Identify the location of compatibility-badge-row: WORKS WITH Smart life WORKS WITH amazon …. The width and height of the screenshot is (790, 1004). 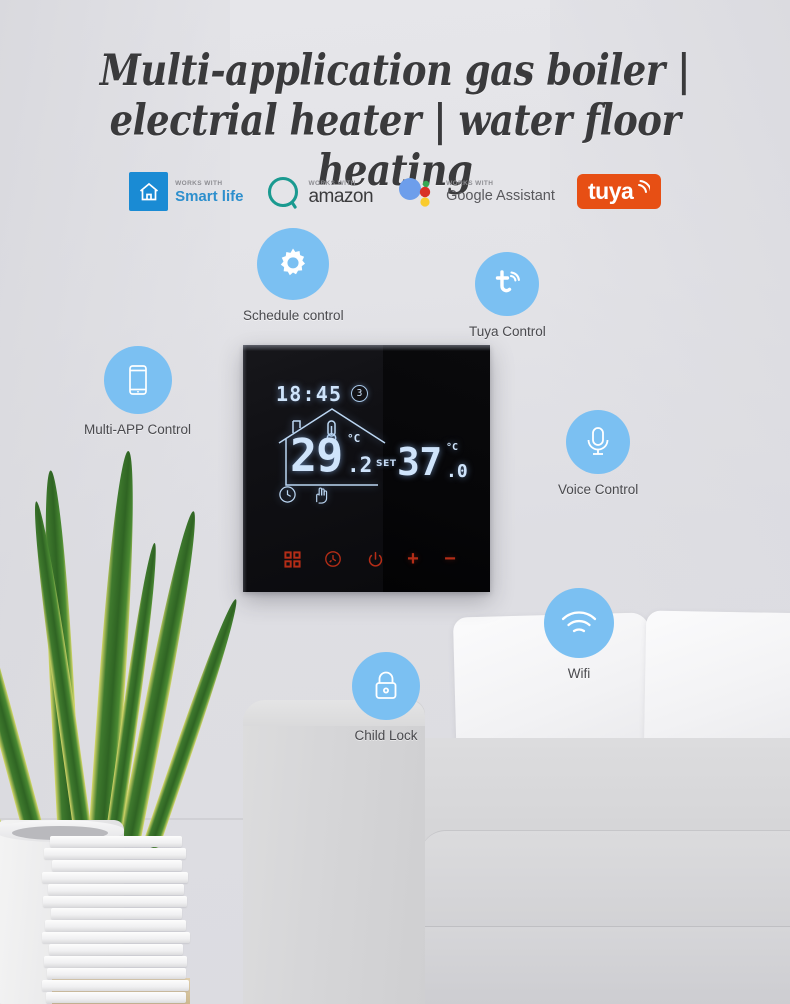
(395, 191).